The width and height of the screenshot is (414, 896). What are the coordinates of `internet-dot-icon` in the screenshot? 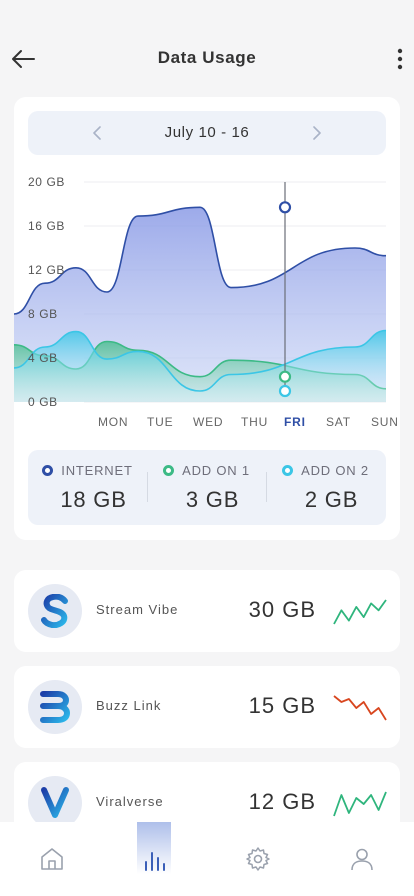 It's located at (48, 470).